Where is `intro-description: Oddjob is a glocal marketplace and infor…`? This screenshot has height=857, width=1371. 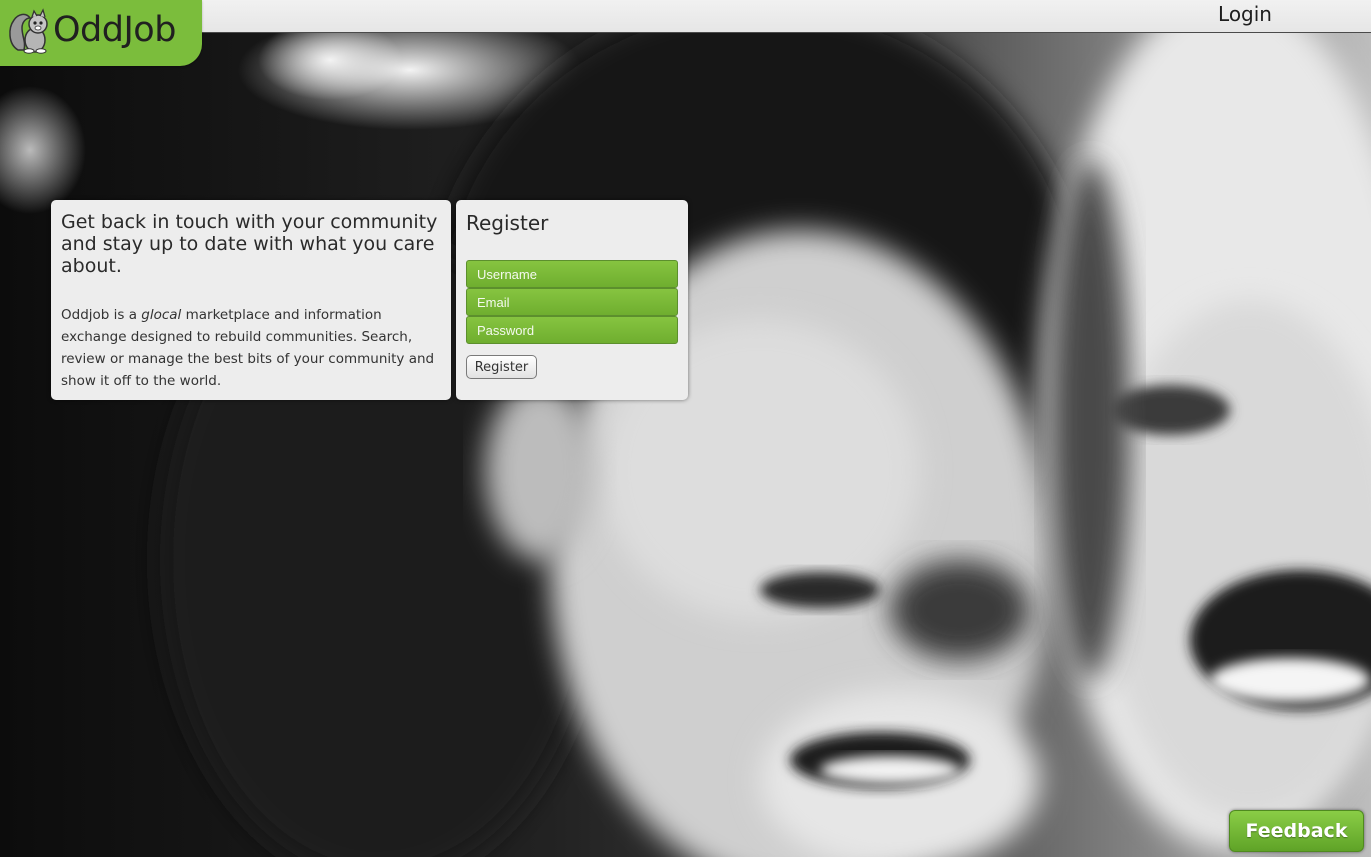
intro-description: Oddjob is a glocal marketplace and infor… is located at coordinates (253, 348).